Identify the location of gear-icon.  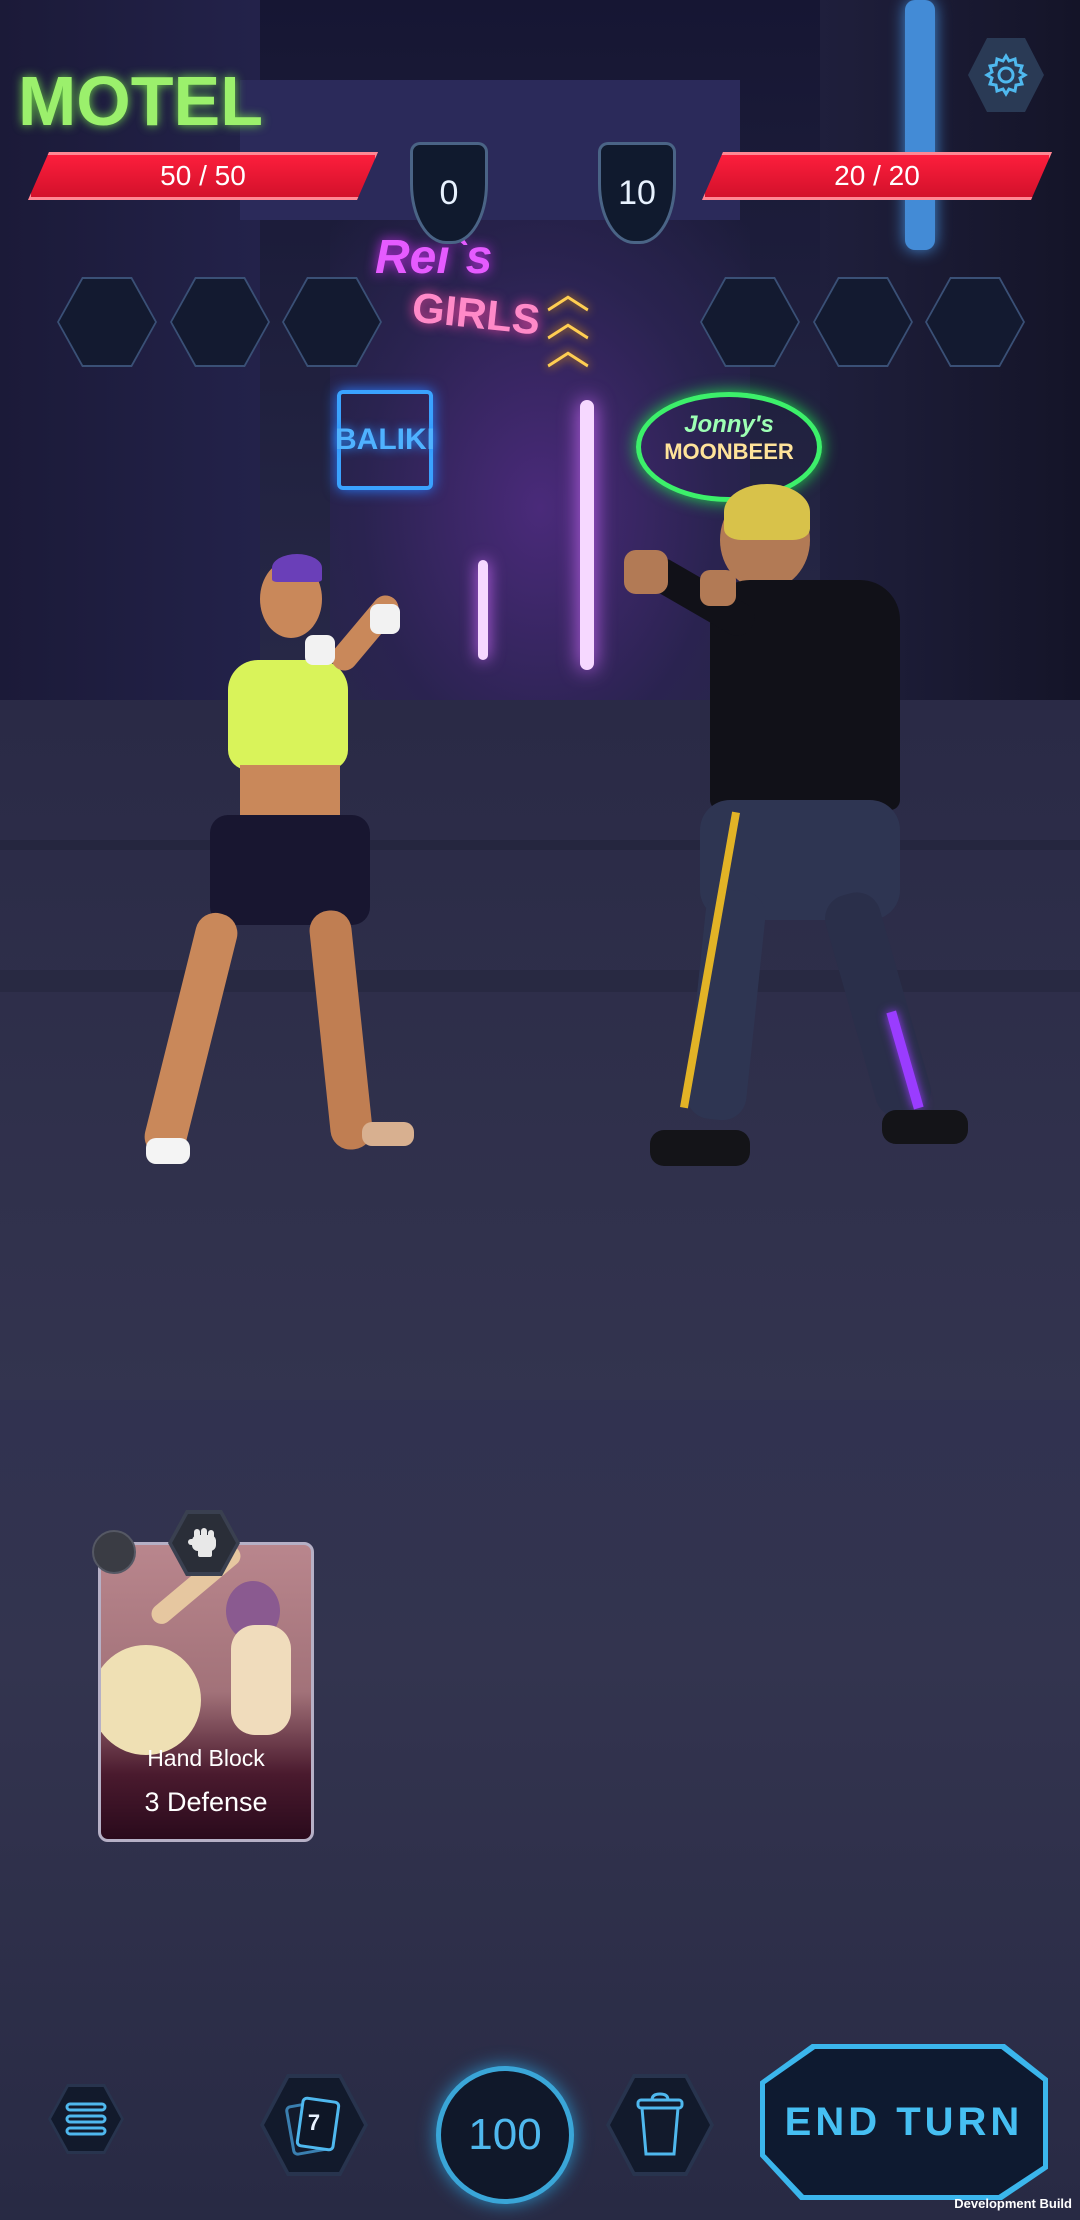
(1006, 75).